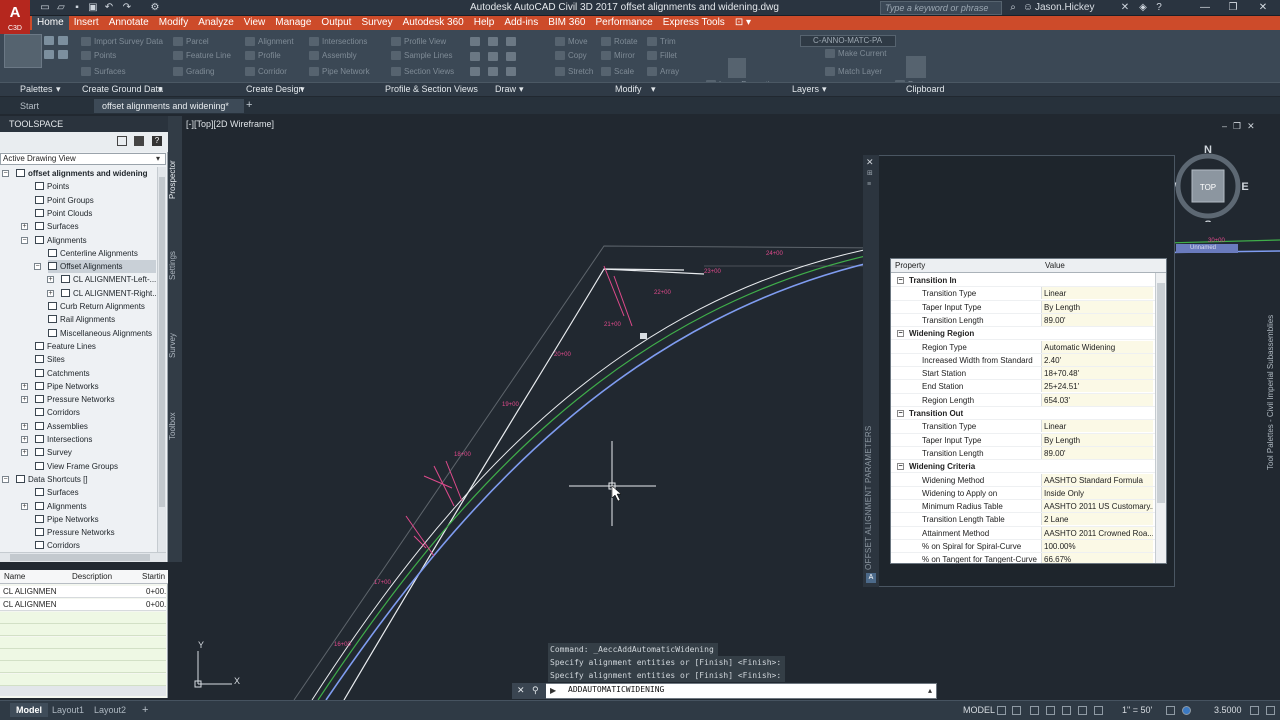 The width and height of the screenshot is (1280, 720). What do you see at coordinates (139, 141) in the screenshot?
I see `list-view-icon` at bounding box center [139, 141].